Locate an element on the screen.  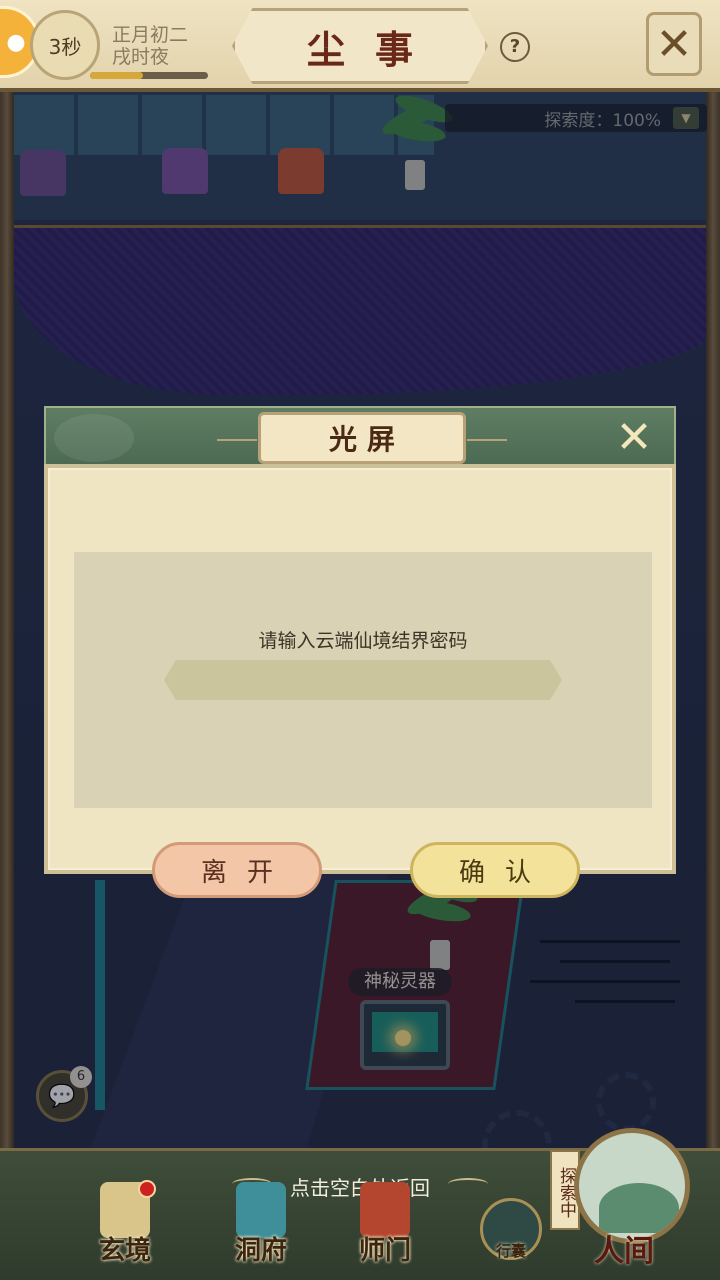
confirm-button: 确认 is located at coordinates (495, 870).